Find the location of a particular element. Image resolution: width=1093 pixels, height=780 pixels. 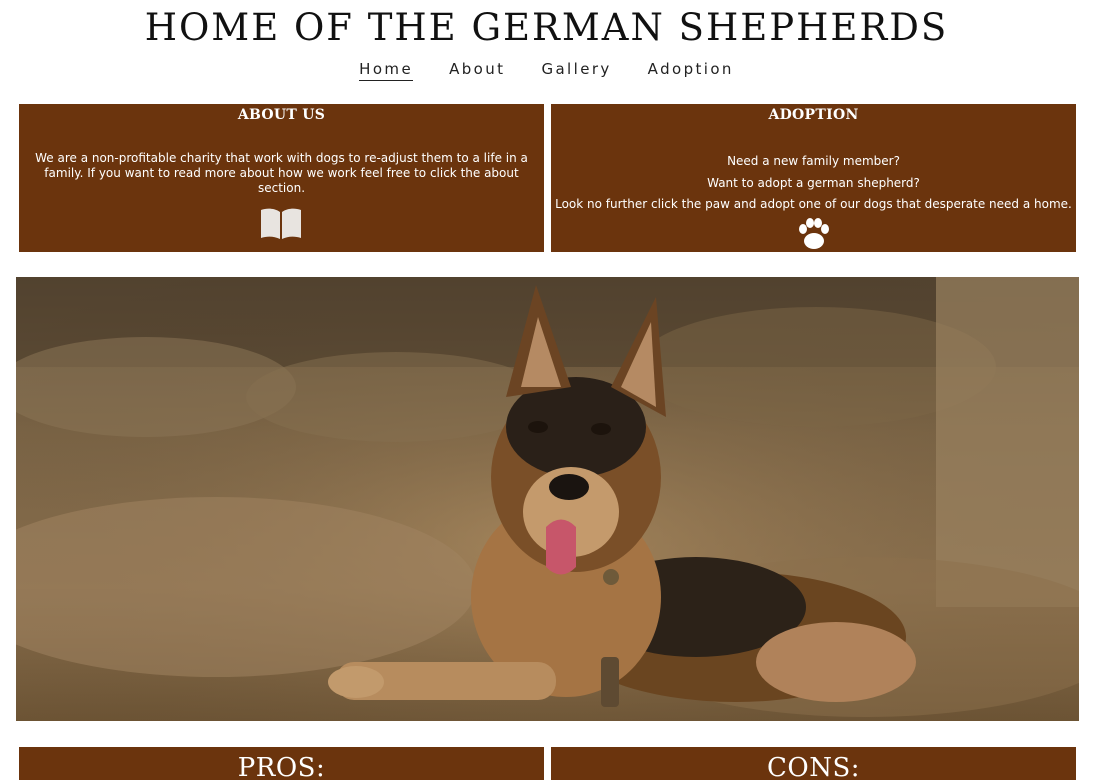

adoption-title: ADOPTION is located at coordinates (813, 115).